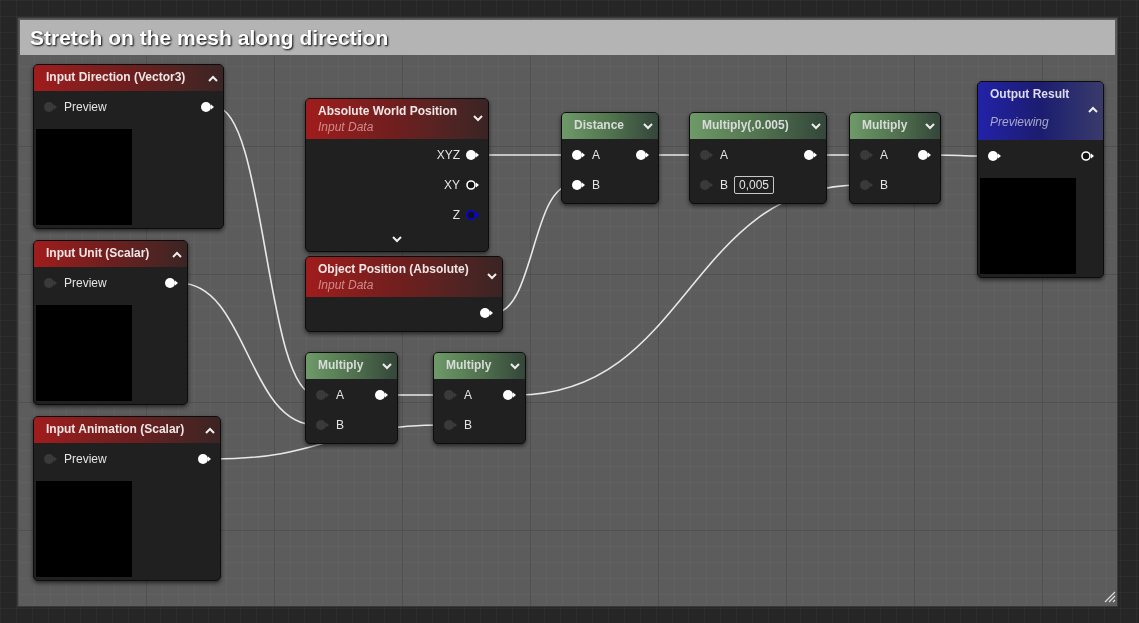 The image size is (1139, 623). I want to click on node-title: Input Animation (Scalar), so click(115, 429).